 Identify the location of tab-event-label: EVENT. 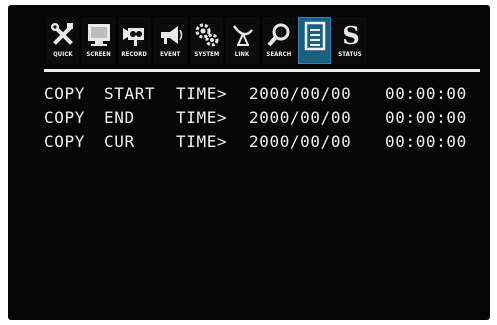
(170, 54).